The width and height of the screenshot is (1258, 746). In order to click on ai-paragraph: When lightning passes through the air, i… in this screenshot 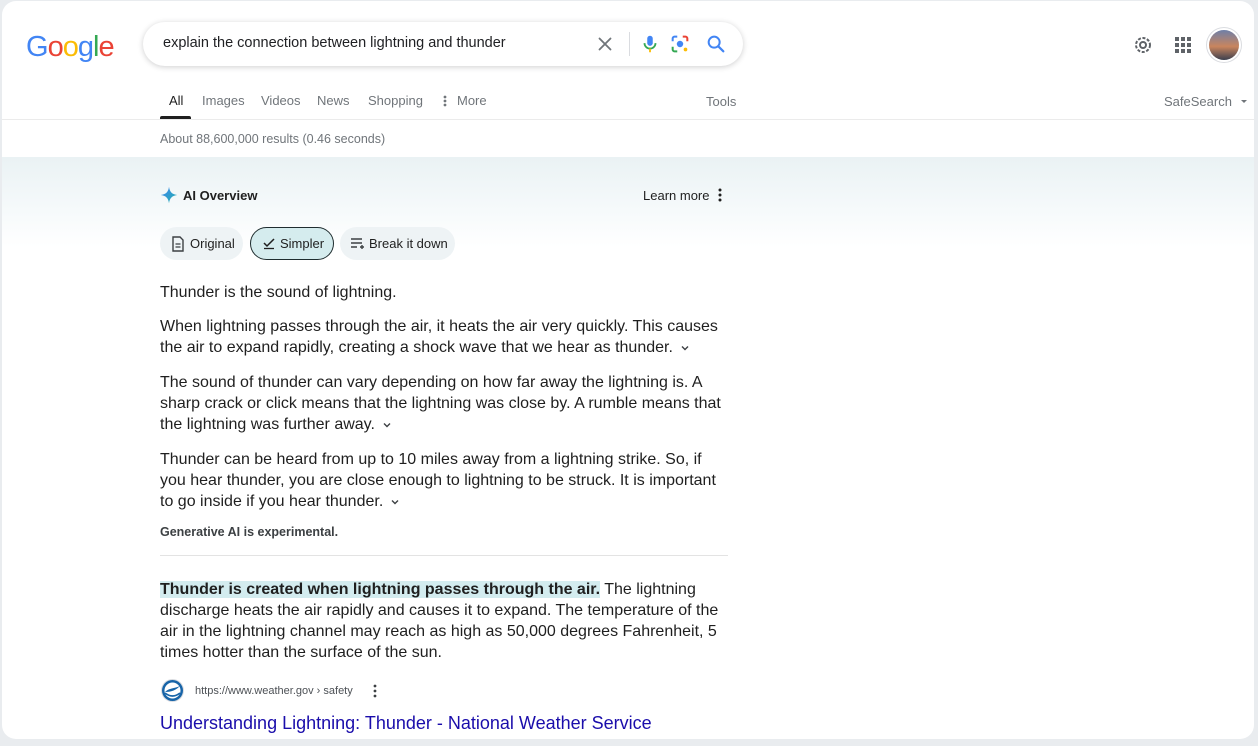, I will do `click(445, 337)`.